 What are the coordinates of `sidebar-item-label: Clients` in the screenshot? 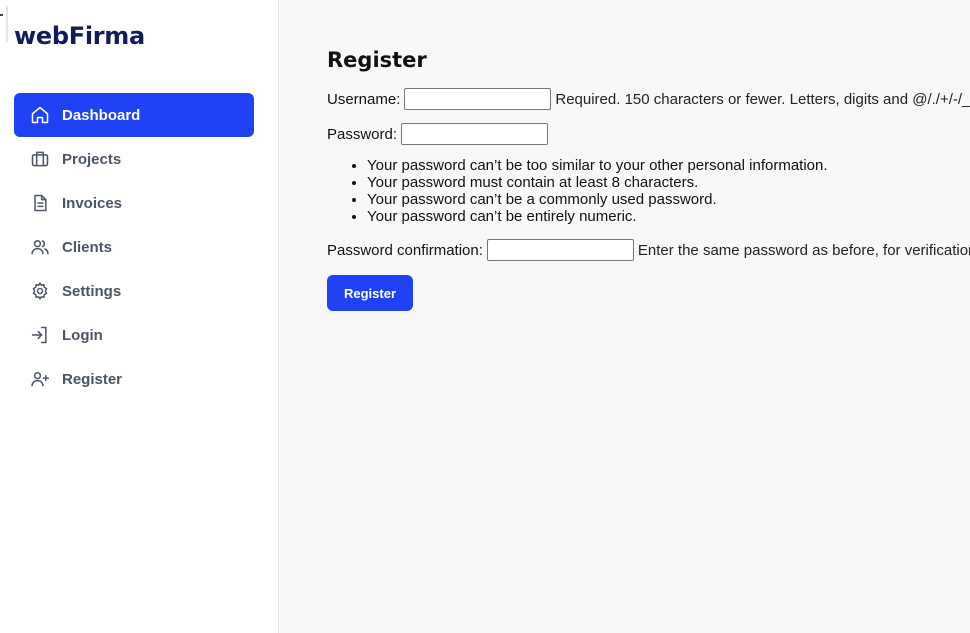 It's located at (87, 247).